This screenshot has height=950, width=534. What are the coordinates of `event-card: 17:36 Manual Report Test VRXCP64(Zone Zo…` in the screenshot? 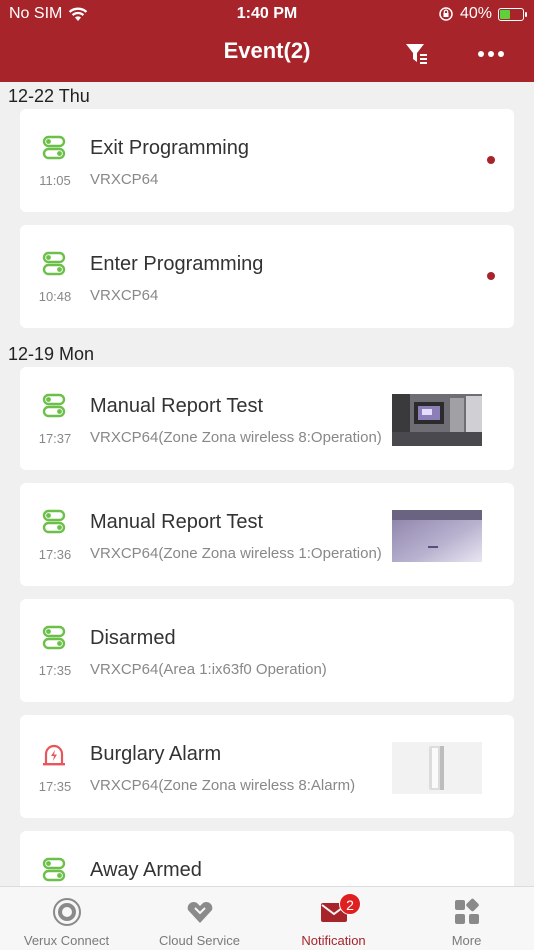 It's located at (267, 534).